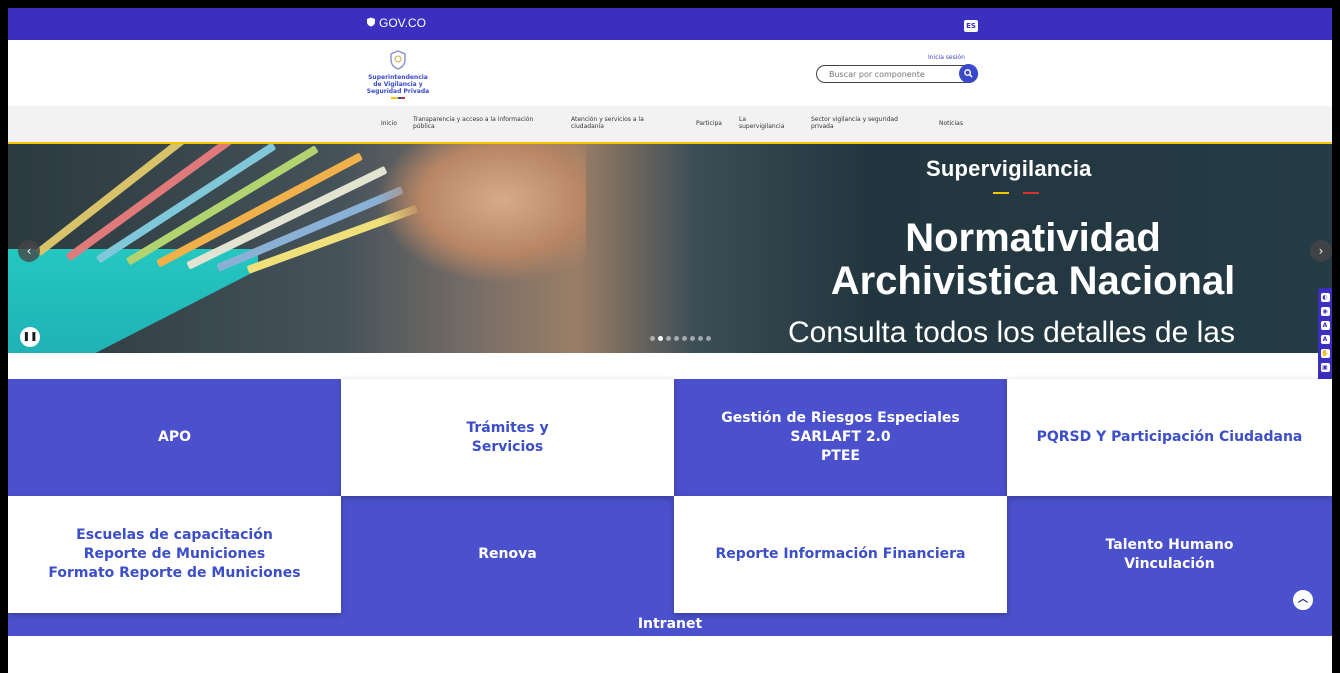 Image resolution: width=1340 pixels, height=673 pixels. I want to click on search-icon, so click(968, 73).